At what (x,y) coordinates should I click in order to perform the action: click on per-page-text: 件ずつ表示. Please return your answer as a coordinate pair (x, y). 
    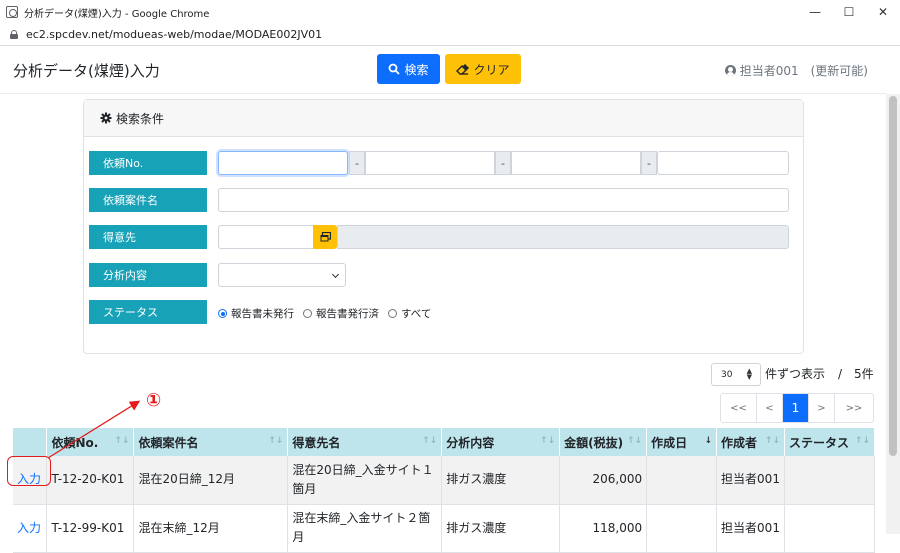
    Looking at the image, I should click on (795, 374).